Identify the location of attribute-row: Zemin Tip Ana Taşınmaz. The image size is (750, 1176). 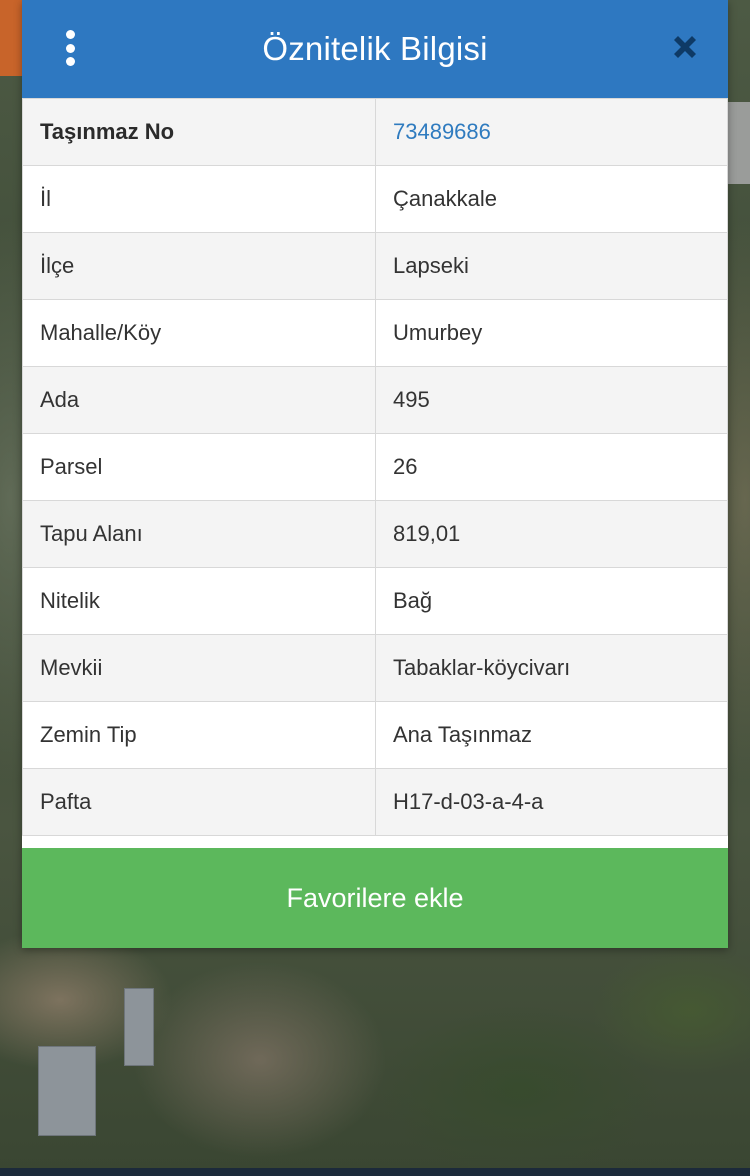
(375, 735).